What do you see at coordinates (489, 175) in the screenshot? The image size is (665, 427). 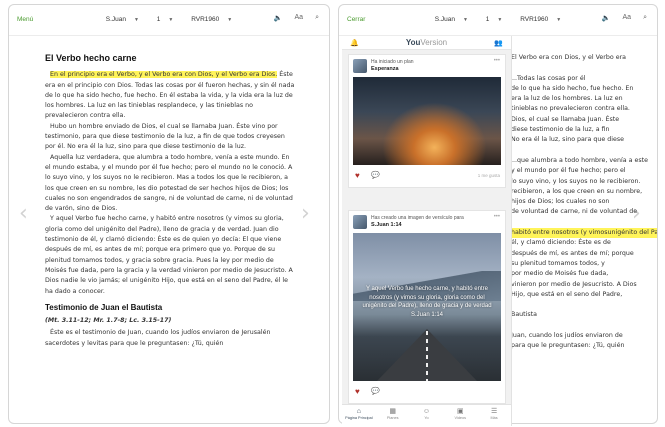 I see `likes-count: 1 me gusta` at bounding box center [489, 175].